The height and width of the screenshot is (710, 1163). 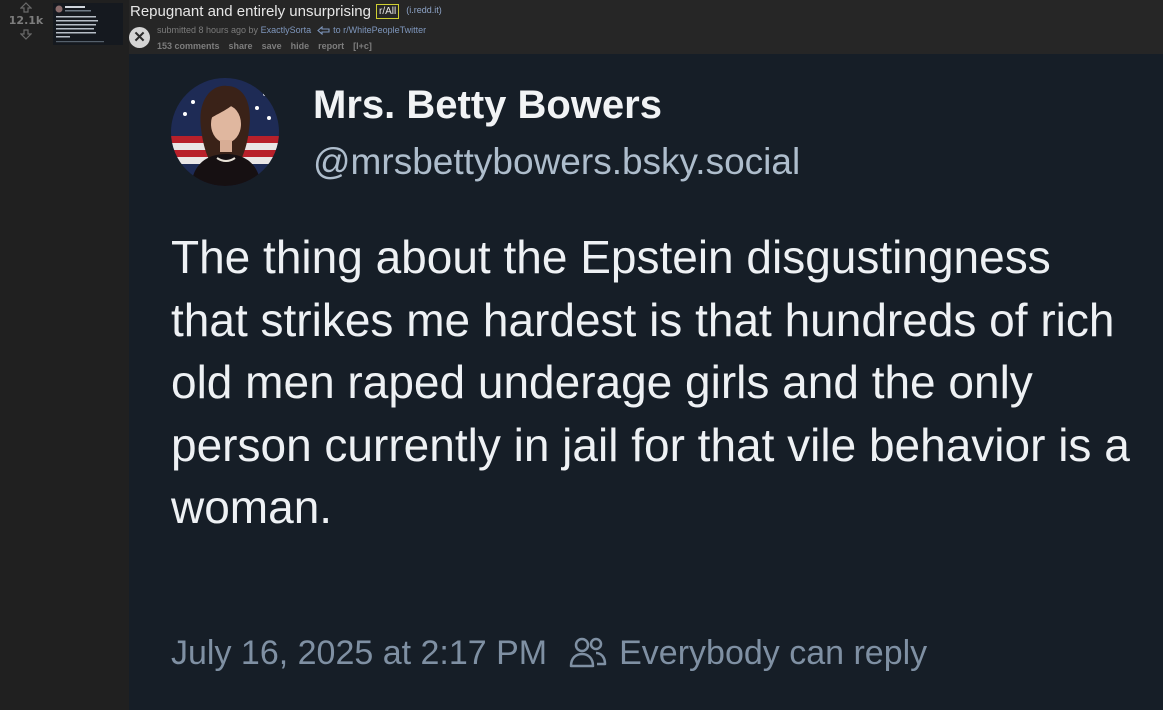 What do you see at coordinates (773, 653) in the screenshot?
I see `reply-setting: Everybody can reply` at bounding box center [773, 653].